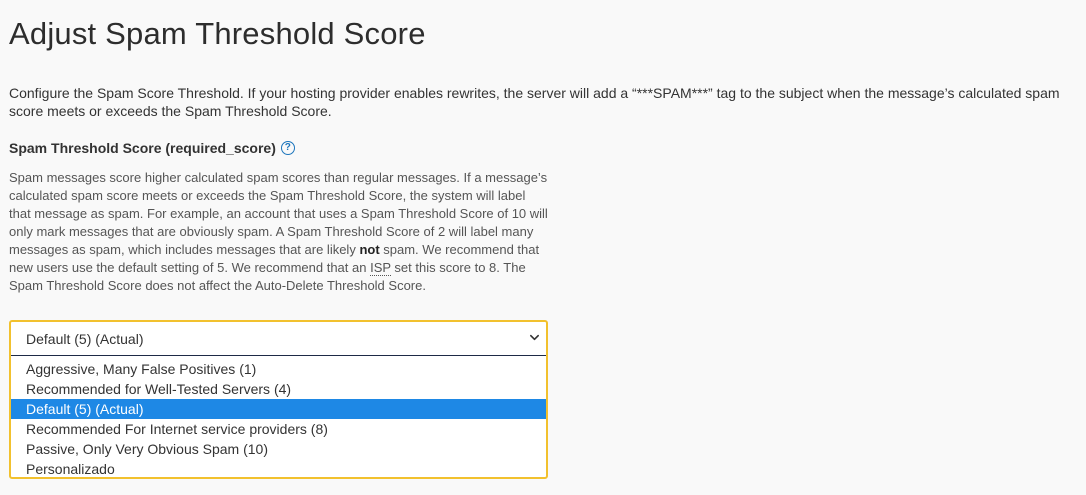  I want to click on spam-threshold-label: Spam Threshold Score (required_score) ?, so click(152, 148).